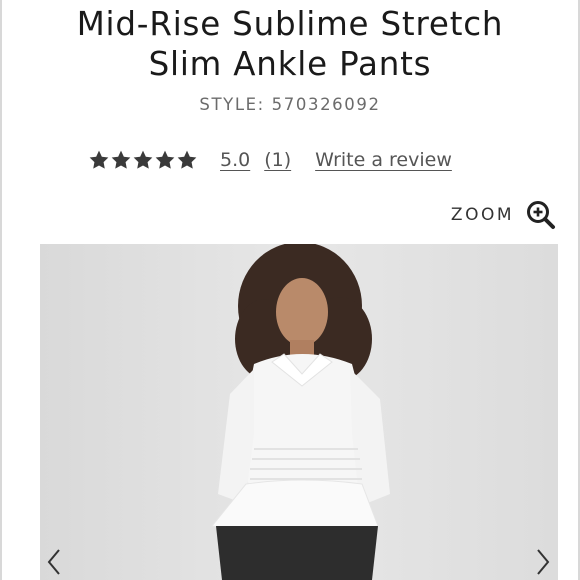 The width and height of the screenshot is (580, 580). I want to click on style-number: STYLE: 570326092, so click(290, 104).